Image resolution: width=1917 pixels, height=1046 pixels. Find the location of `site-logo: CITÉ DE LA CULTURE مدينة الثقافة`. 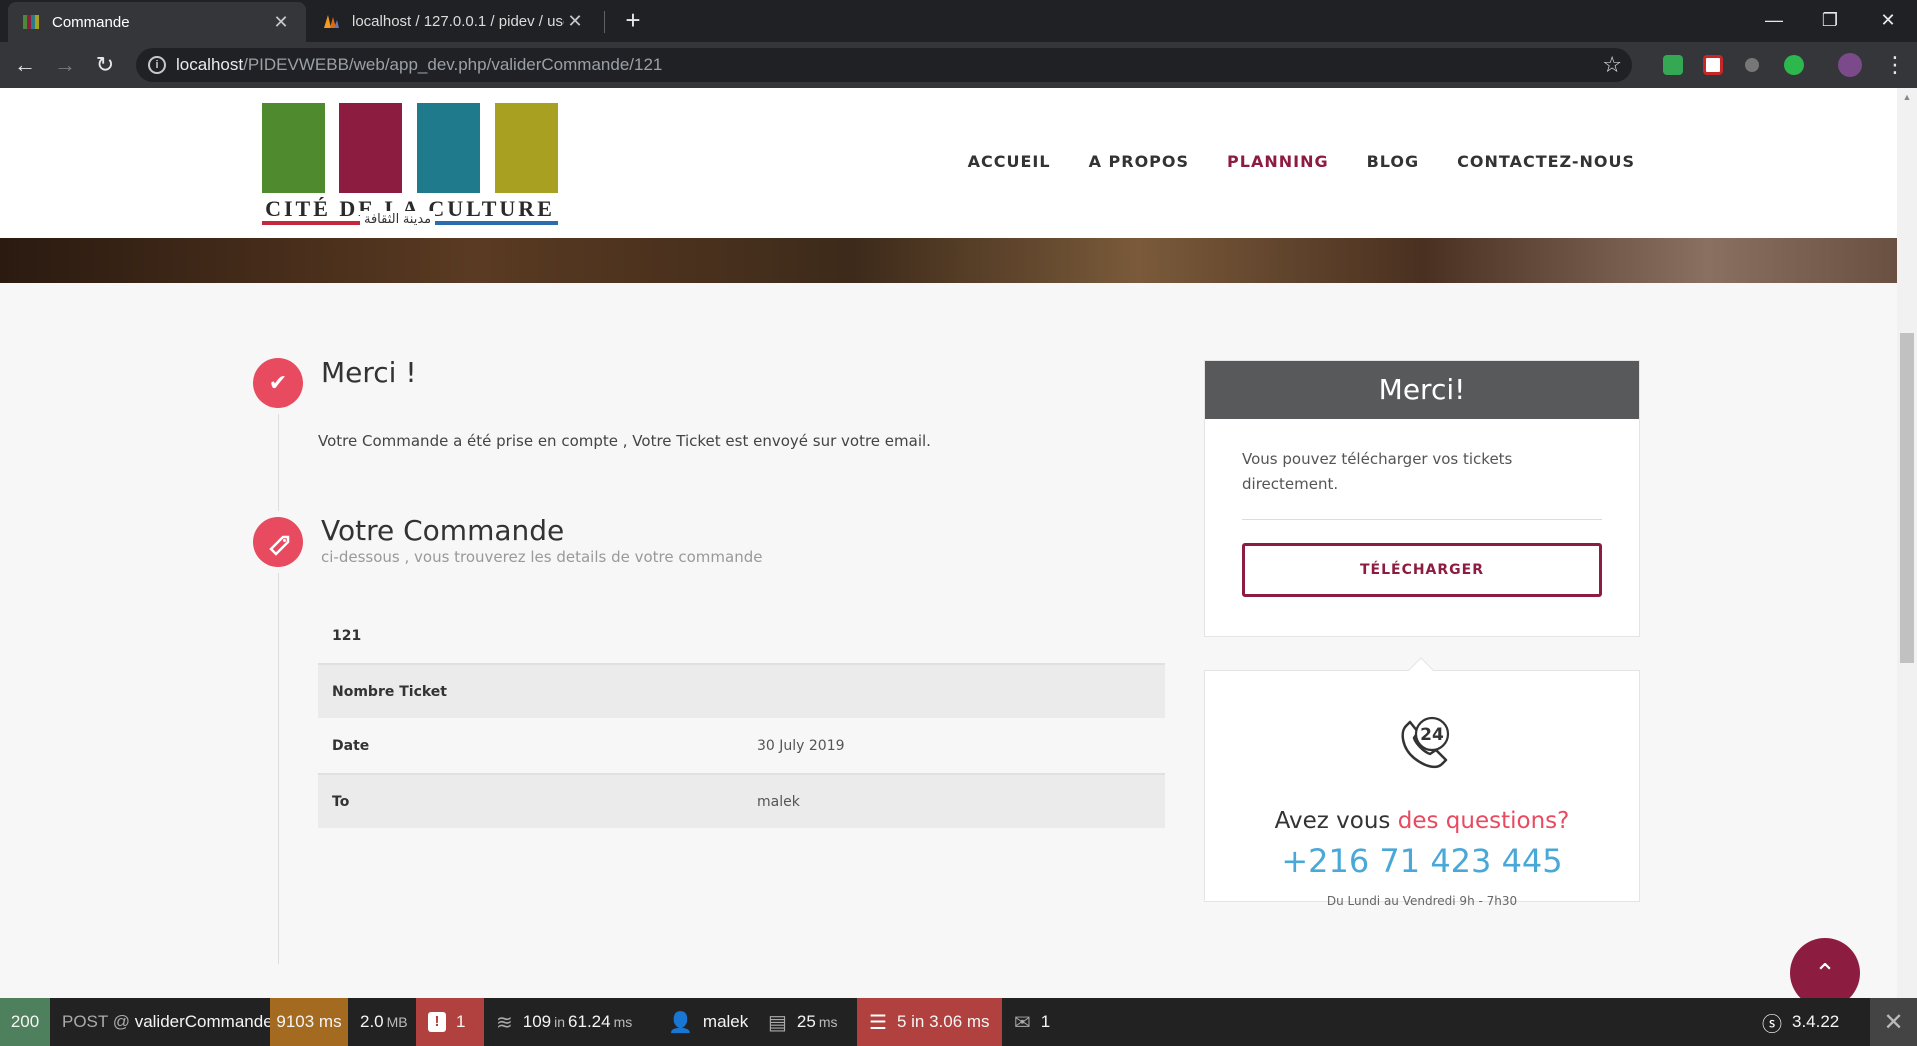

site-logo: CITÉ DE LA CULTURE مدينة الثقافة is located at coordinates (410, 165).